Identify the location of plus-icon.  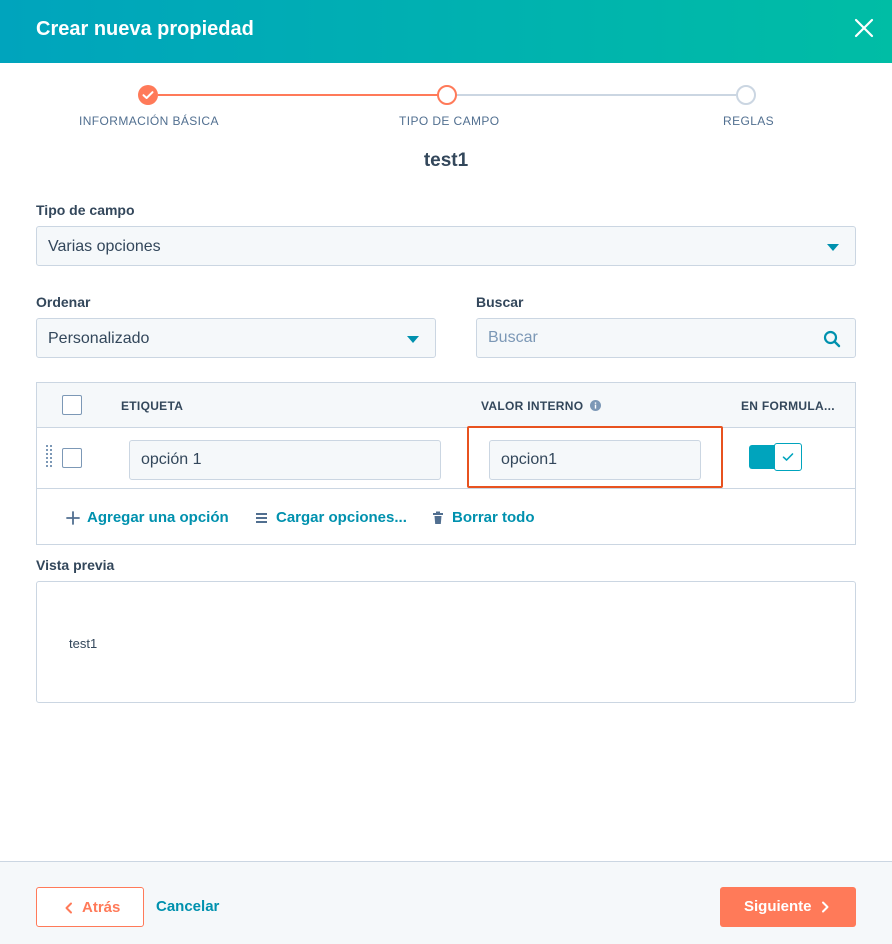
(73, 518).